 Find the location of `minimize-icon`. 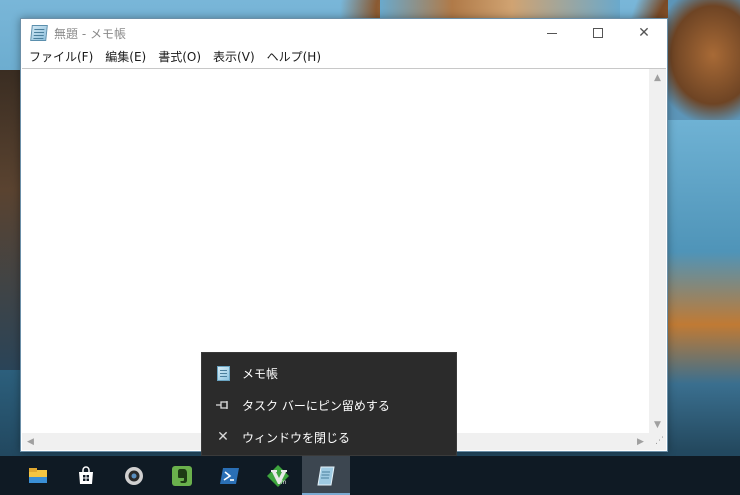

minimize-icon is located at coordinates (552, 33).